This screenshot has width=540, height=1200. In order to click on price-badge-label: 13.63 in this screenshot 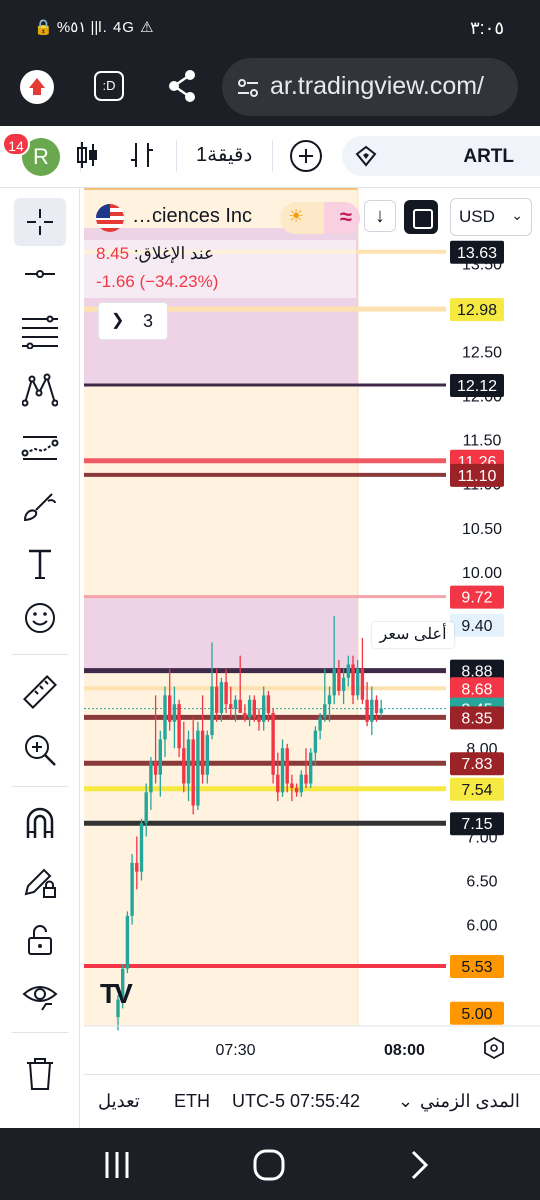, I will do `click(477, 253)`.